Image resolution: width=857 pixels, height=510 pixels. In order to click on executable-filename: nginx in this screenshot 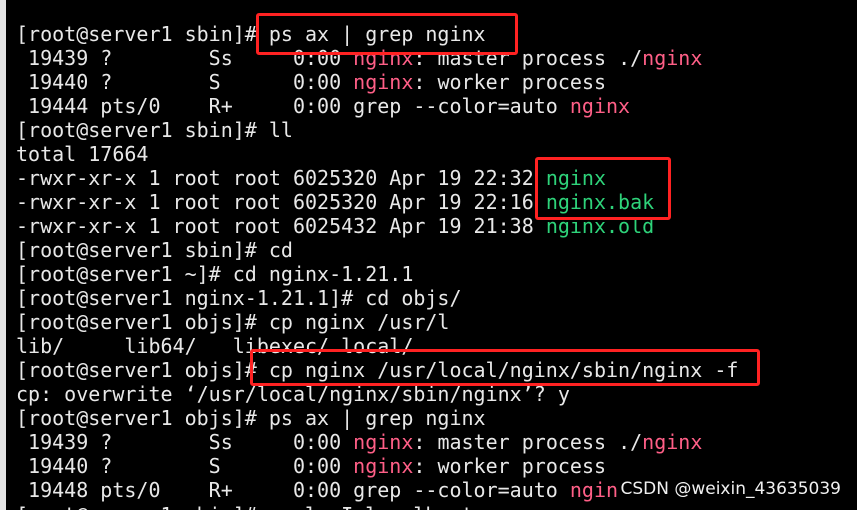, I will do `click(576, 178)`.